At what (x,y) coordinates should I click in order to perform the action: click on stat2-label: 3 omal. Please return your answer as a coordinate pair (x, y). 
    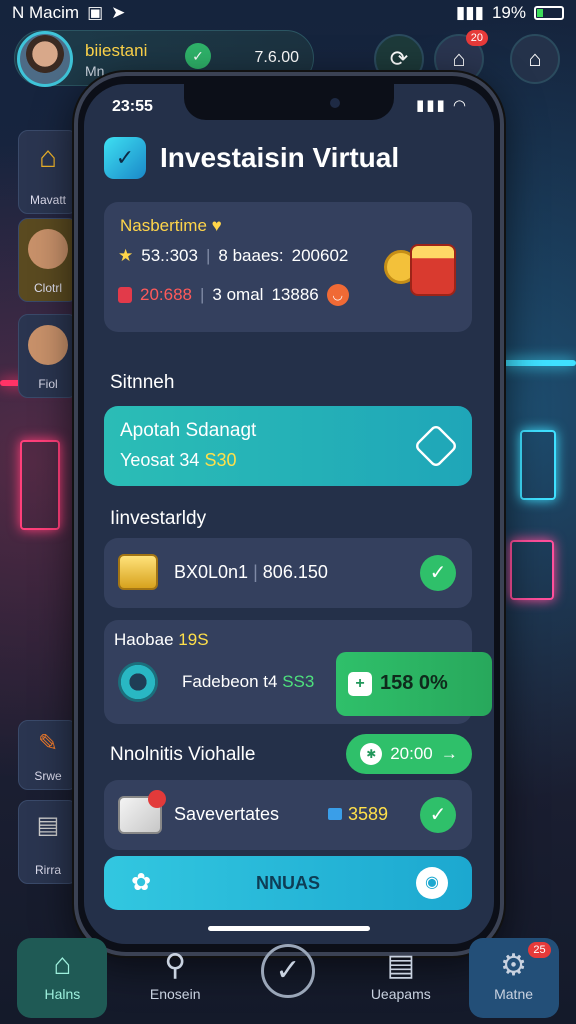
    Looking at the image, I should click on (238, 294).